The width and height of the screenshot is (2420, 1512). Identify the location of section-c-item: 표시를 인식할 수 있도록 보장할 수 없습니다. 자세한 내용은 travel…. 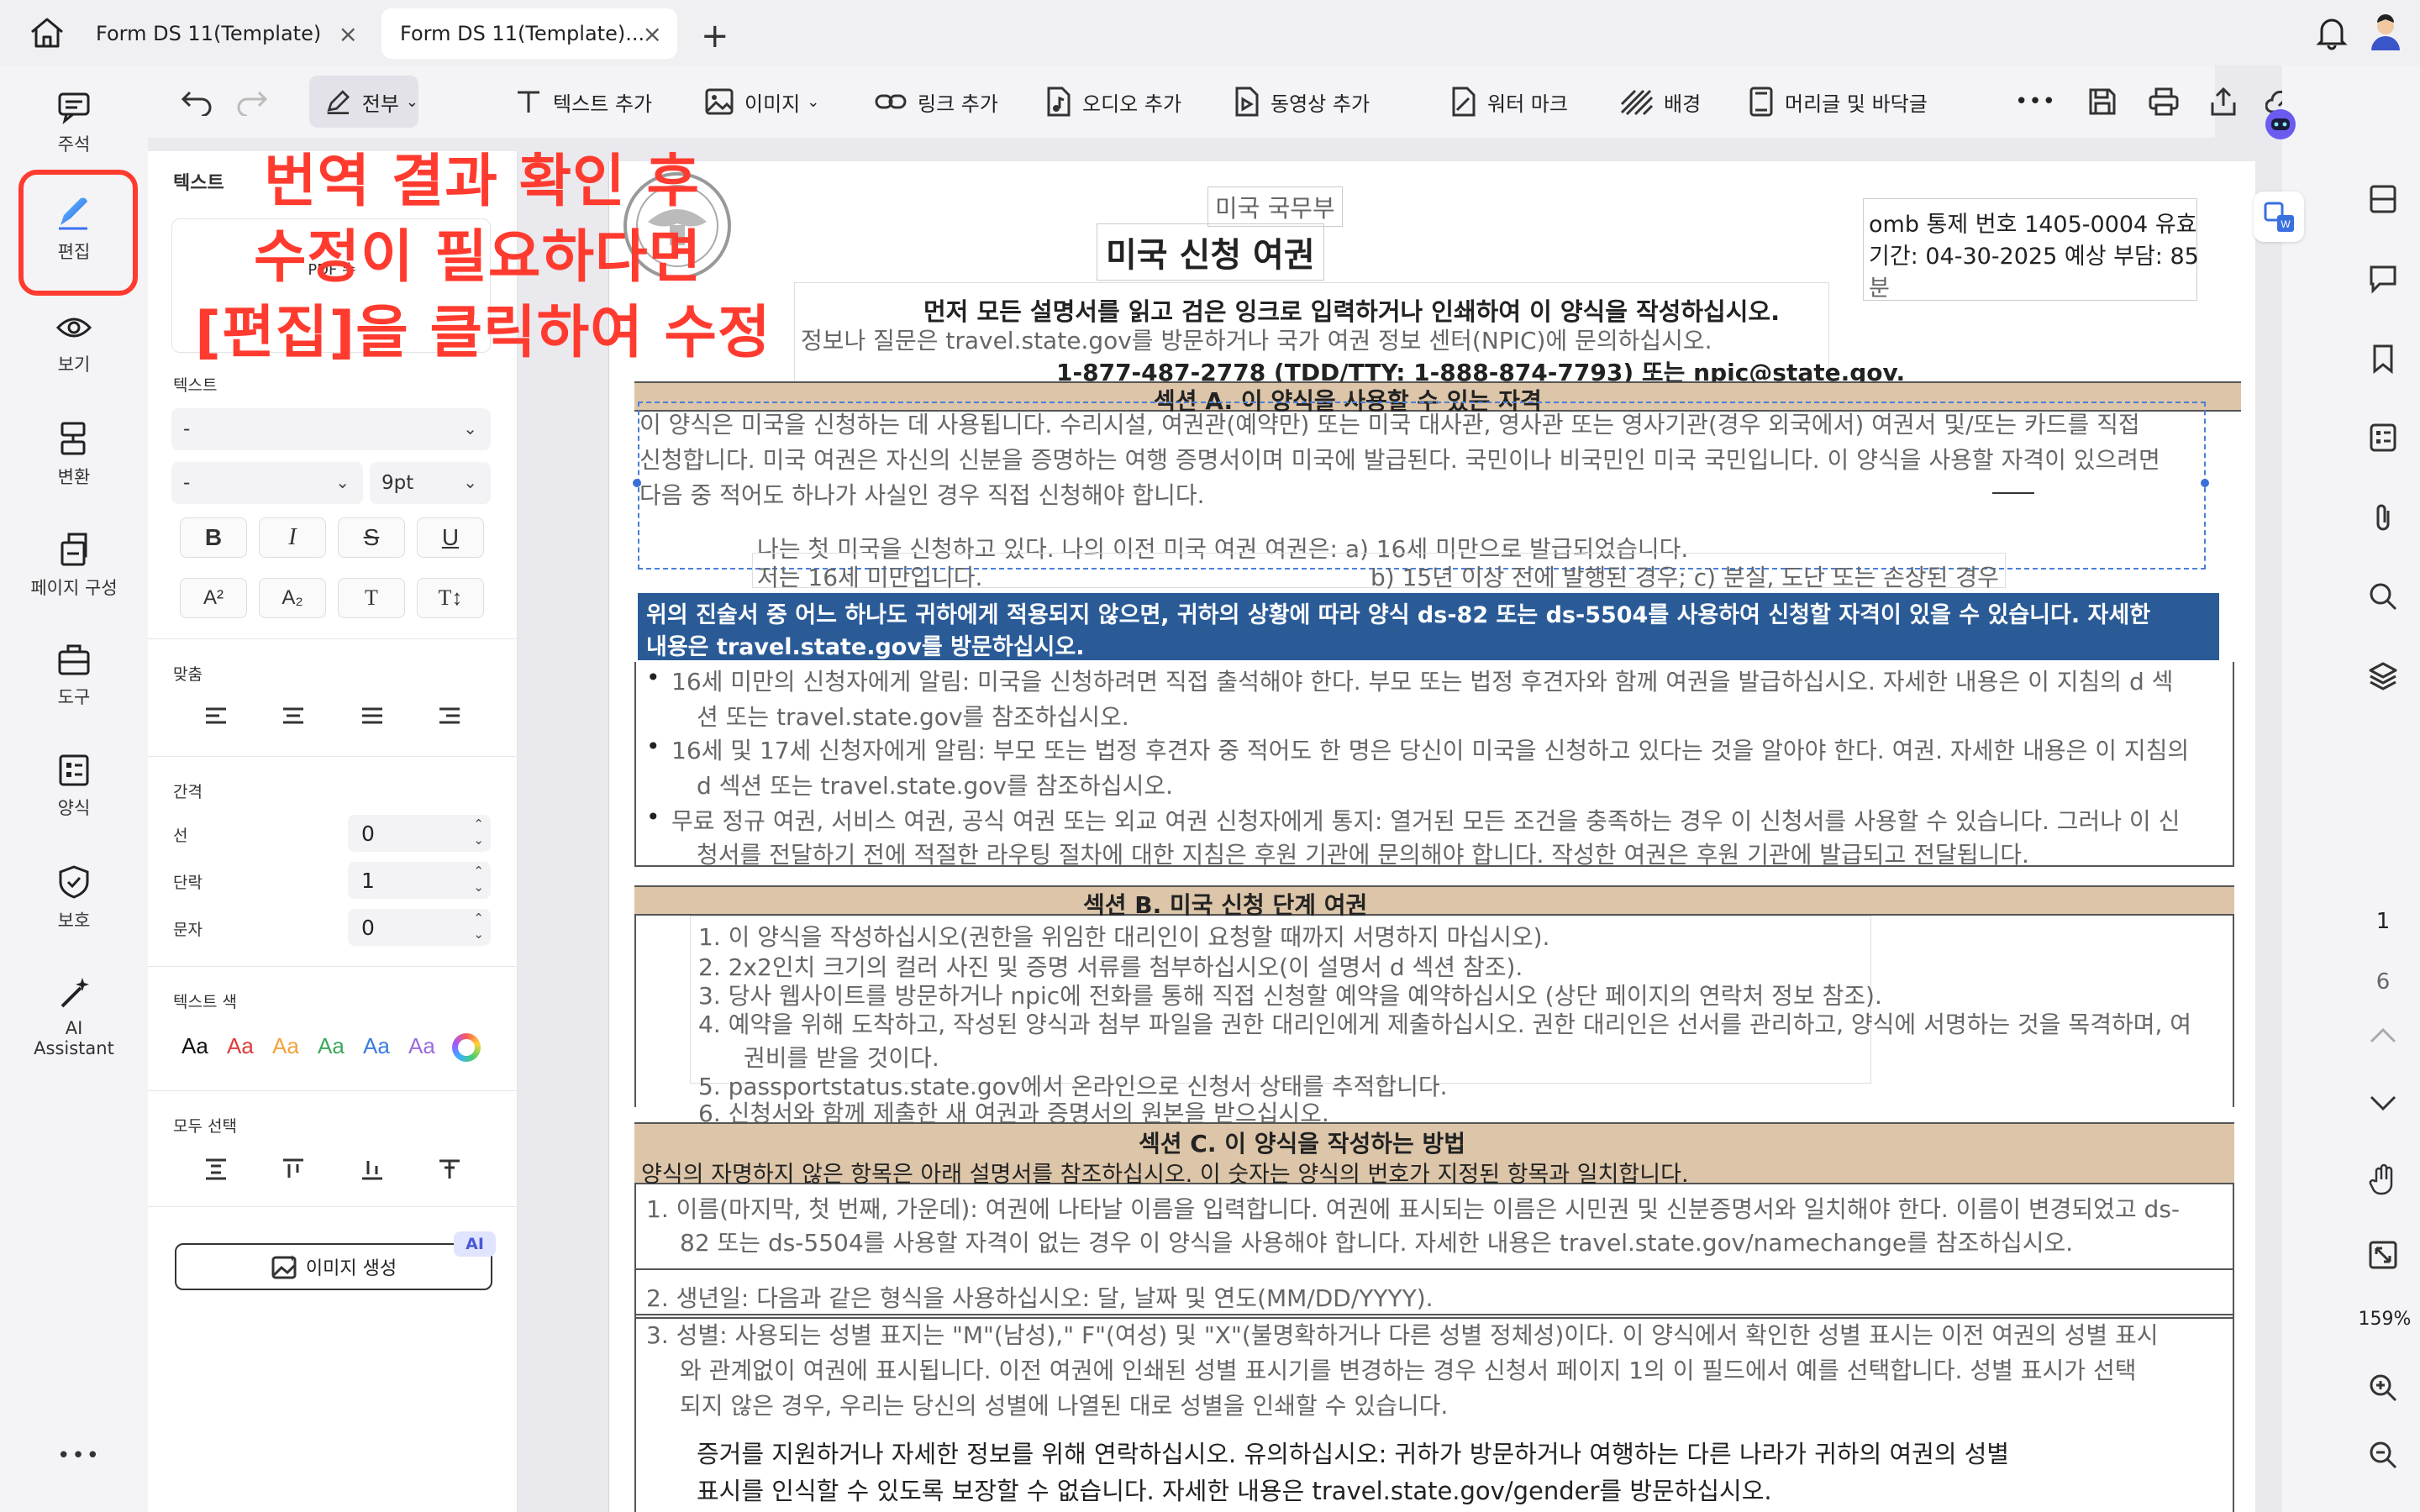
(1234, 1489).